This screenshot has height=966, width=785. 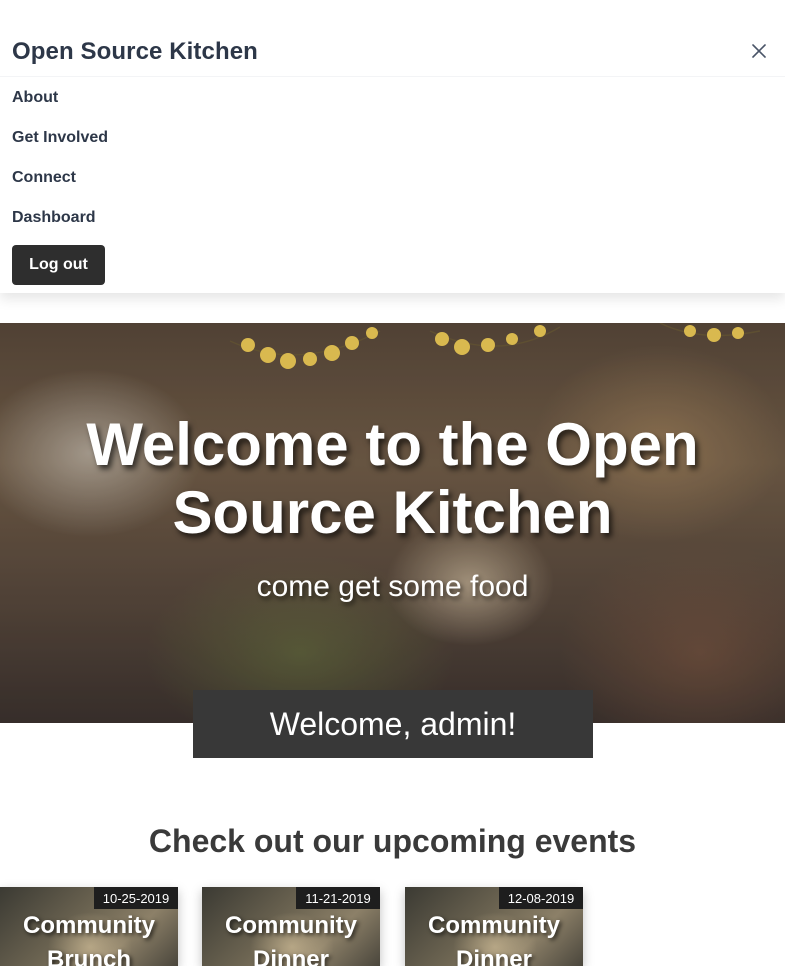 What do you see at coordinates (60, 138) in the screenshot?
I see `nav-link-get-involved: Get Involved` at bounding box center [60, 138].